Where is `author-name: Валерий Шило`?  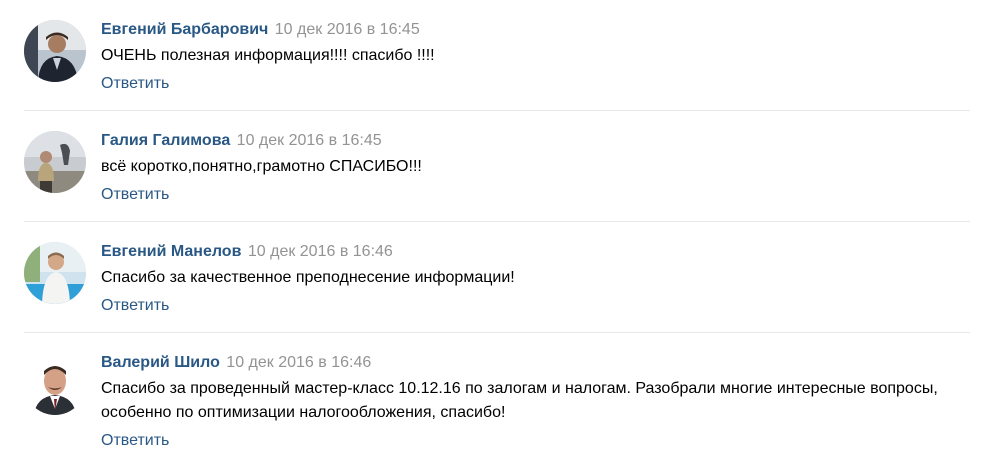 author-name: Валерий Шило is located at coordinates (160, 362).